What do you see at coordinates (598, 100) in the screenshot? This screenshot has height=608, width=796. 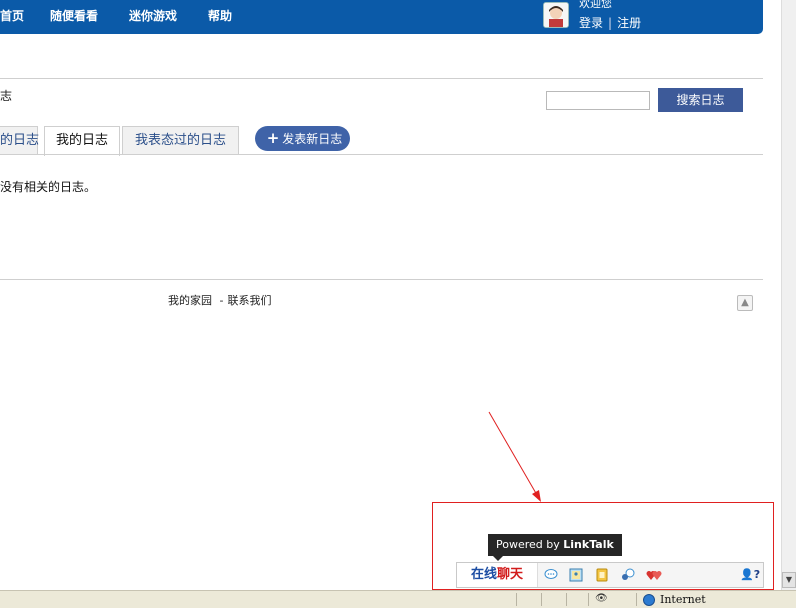 I see `search-input` at bounding box center [598, 100].